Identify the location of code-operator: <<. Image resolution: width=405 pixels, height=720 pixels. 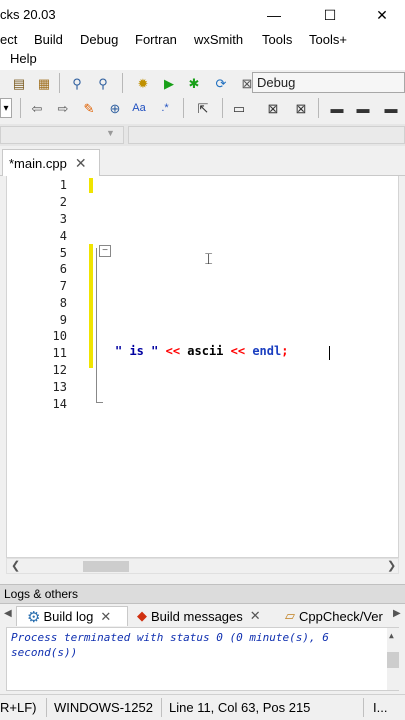
(238, 351).